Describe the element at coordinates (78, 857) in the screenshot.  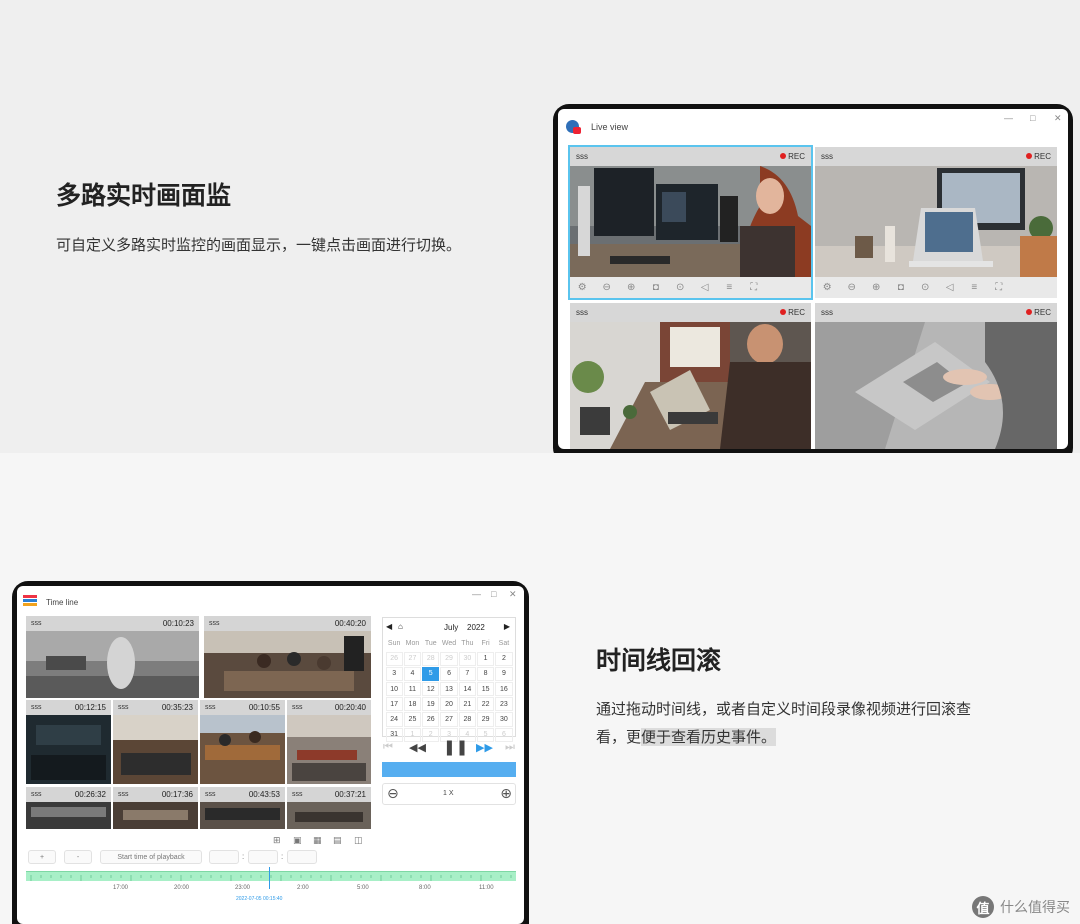
I see `zoom-out-timeline-button: -` at that location.